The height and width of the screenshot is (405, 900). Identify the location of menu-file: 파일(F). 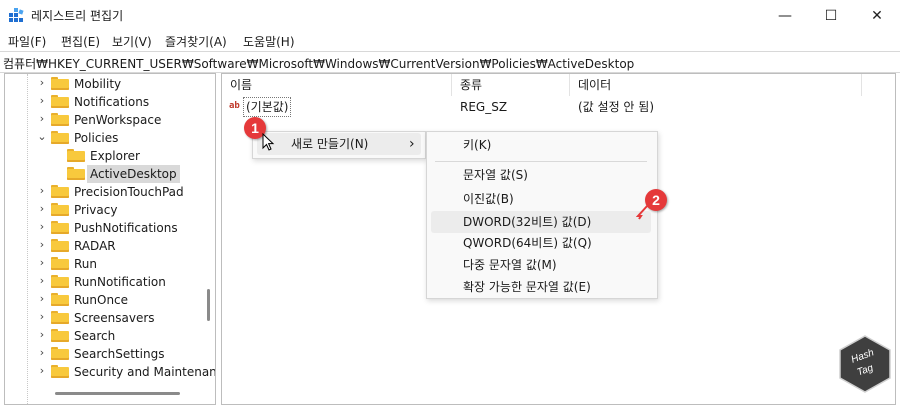
(27, 41).